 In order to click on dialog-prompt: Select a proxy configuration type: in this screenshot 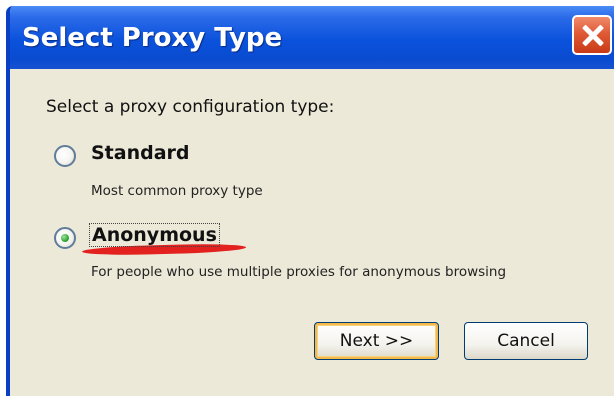, I will do `click(190, 107)`.